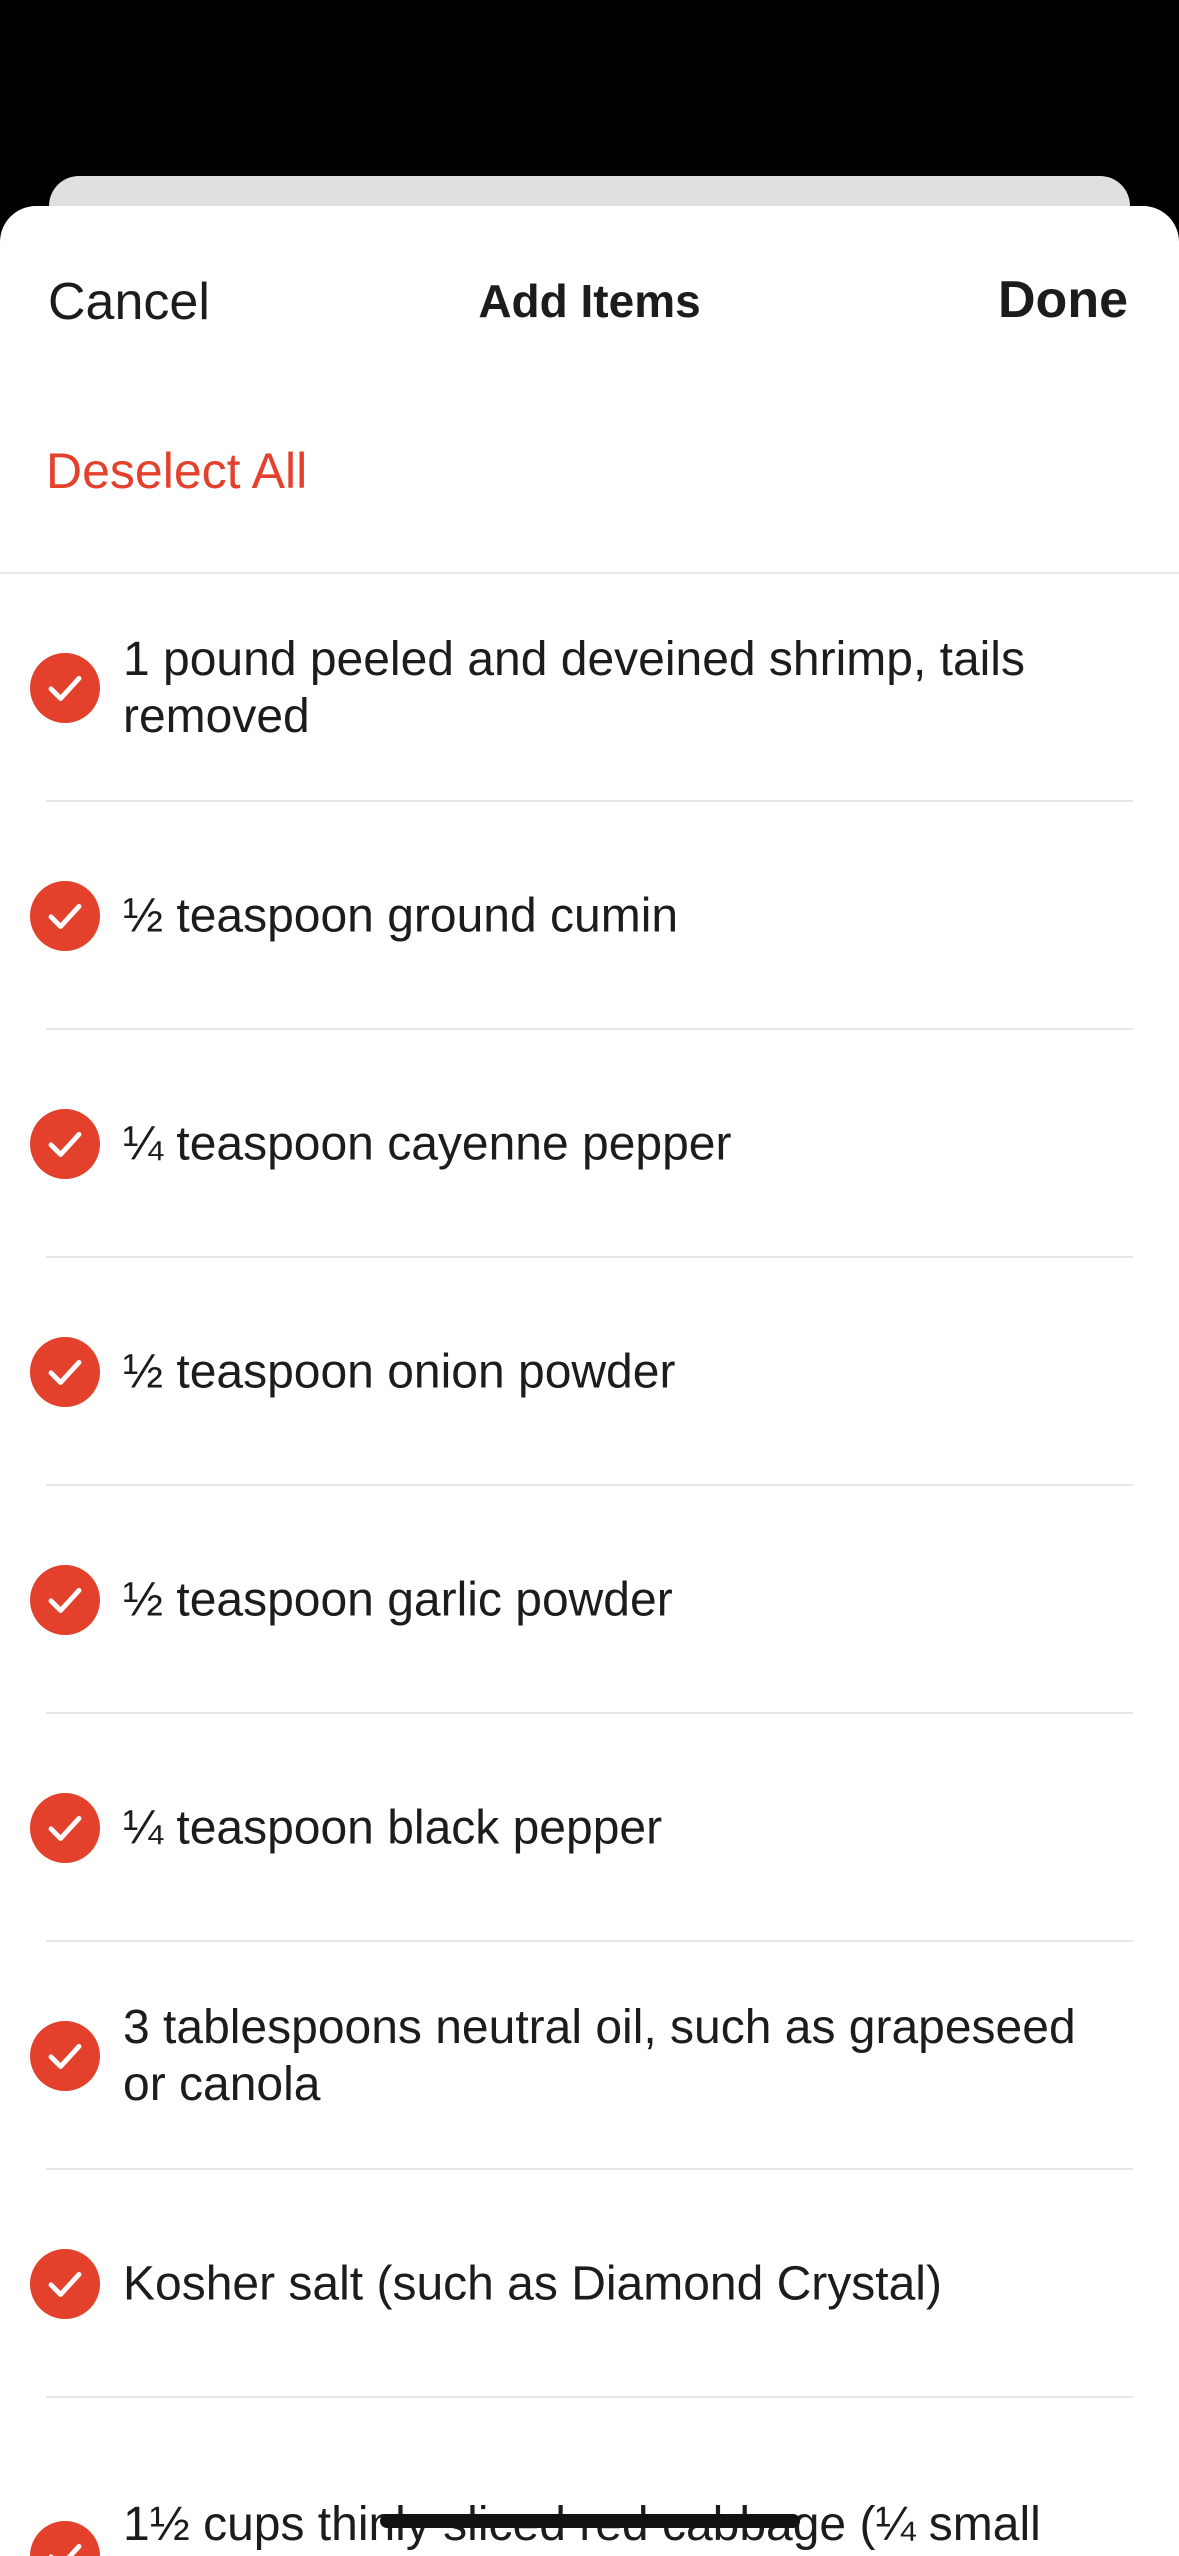 The width and height of the screenshot is (1179, 2556). I want to click on ingredient-label: ¼ teaspoon cayenne pepper, so click(427, 1144).